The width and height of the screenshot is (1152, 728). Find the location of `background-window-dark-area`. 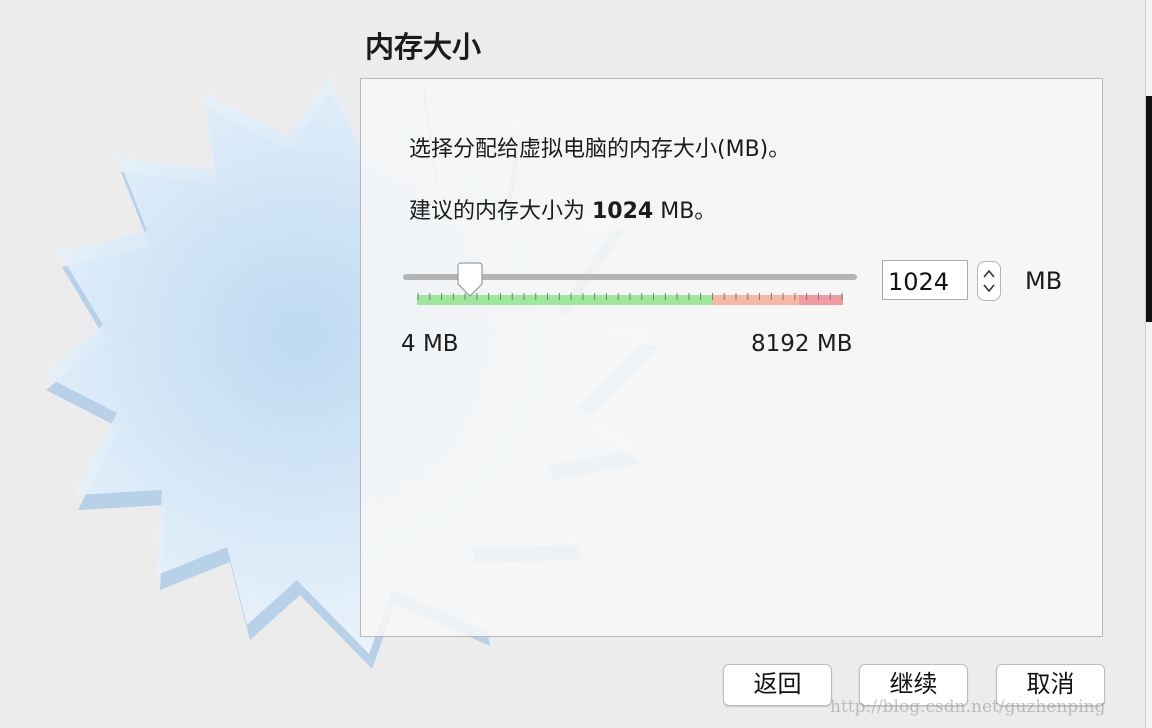

background-window-dark-area is located at coordinates (1149, 209).